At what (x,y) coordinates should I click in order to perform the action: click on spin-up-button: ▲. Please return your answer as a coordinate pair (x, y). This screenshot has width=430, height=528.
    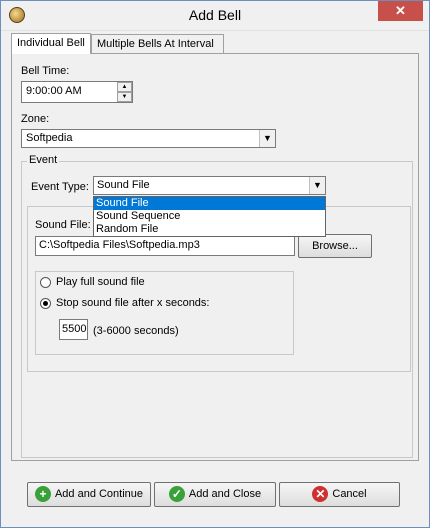
    Looking at the image, I should click on (124, 87).